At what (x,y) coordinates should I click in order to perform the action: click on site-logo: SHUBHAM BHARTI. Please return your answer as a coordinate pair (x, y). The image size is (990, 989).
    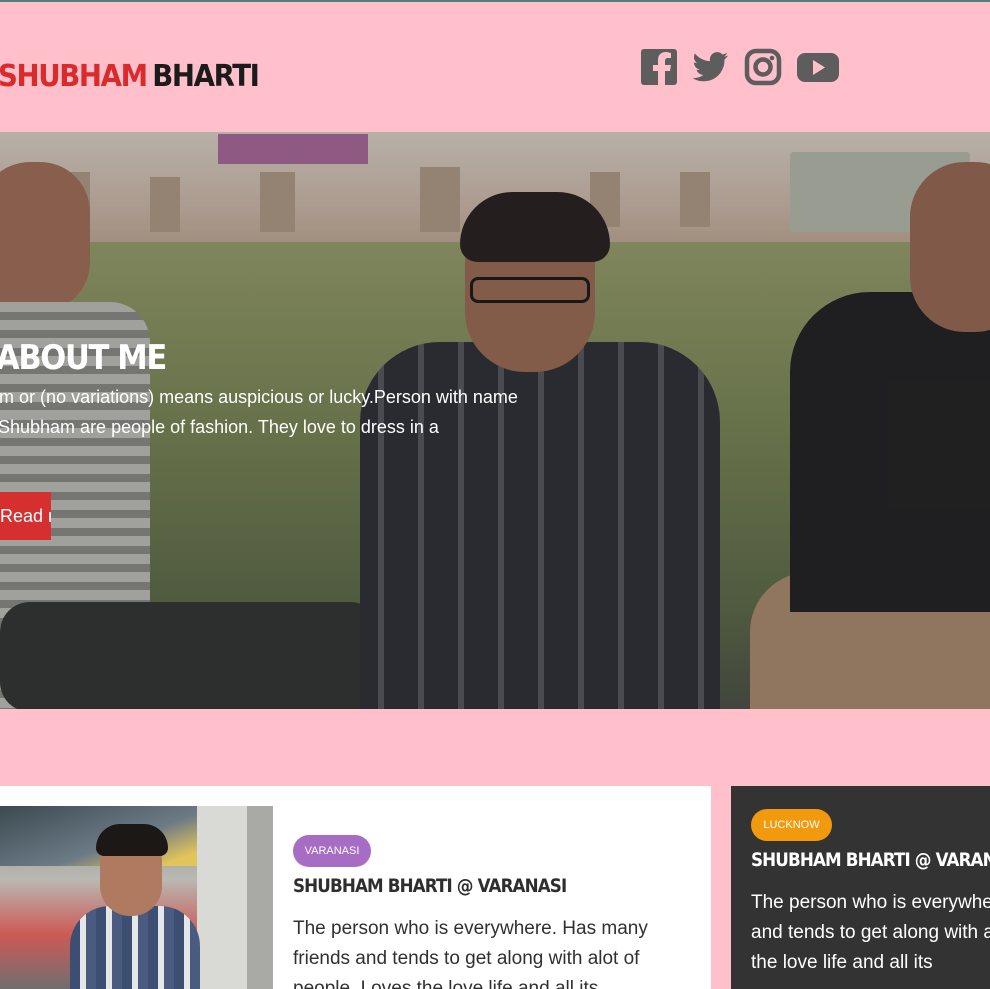
    Looking at the image, I should click on (130, 77).